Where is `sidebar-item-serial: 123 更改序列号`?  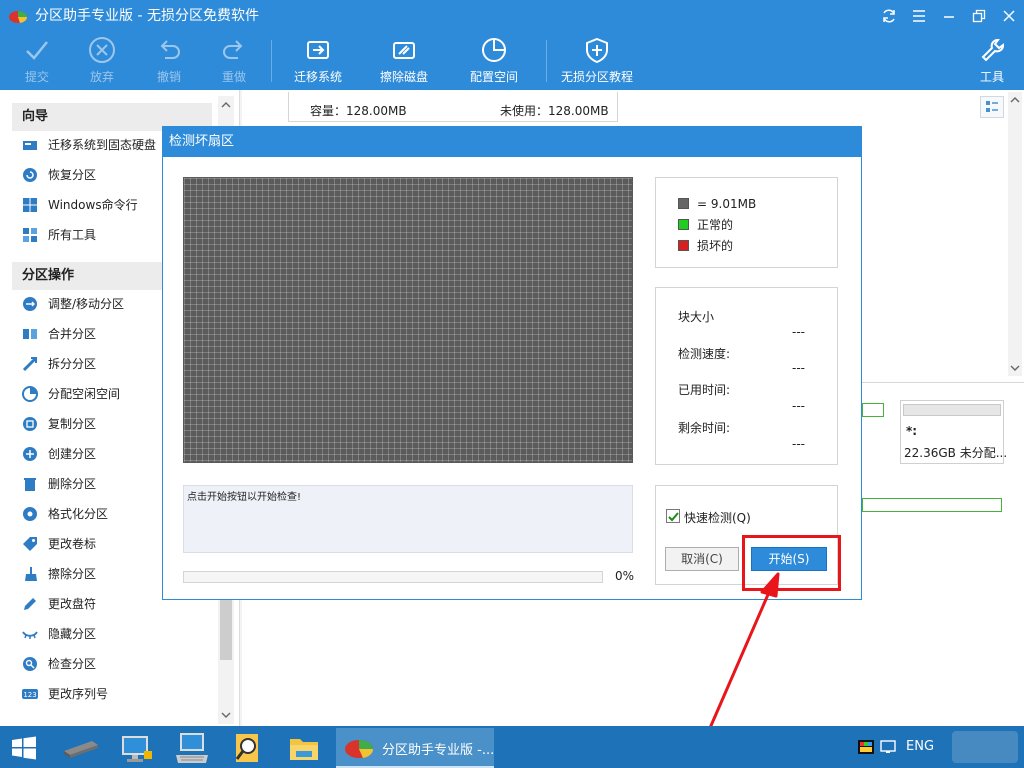 sidebar-item-serial: 123 更改序列号 is located at coordinates (117, 694).